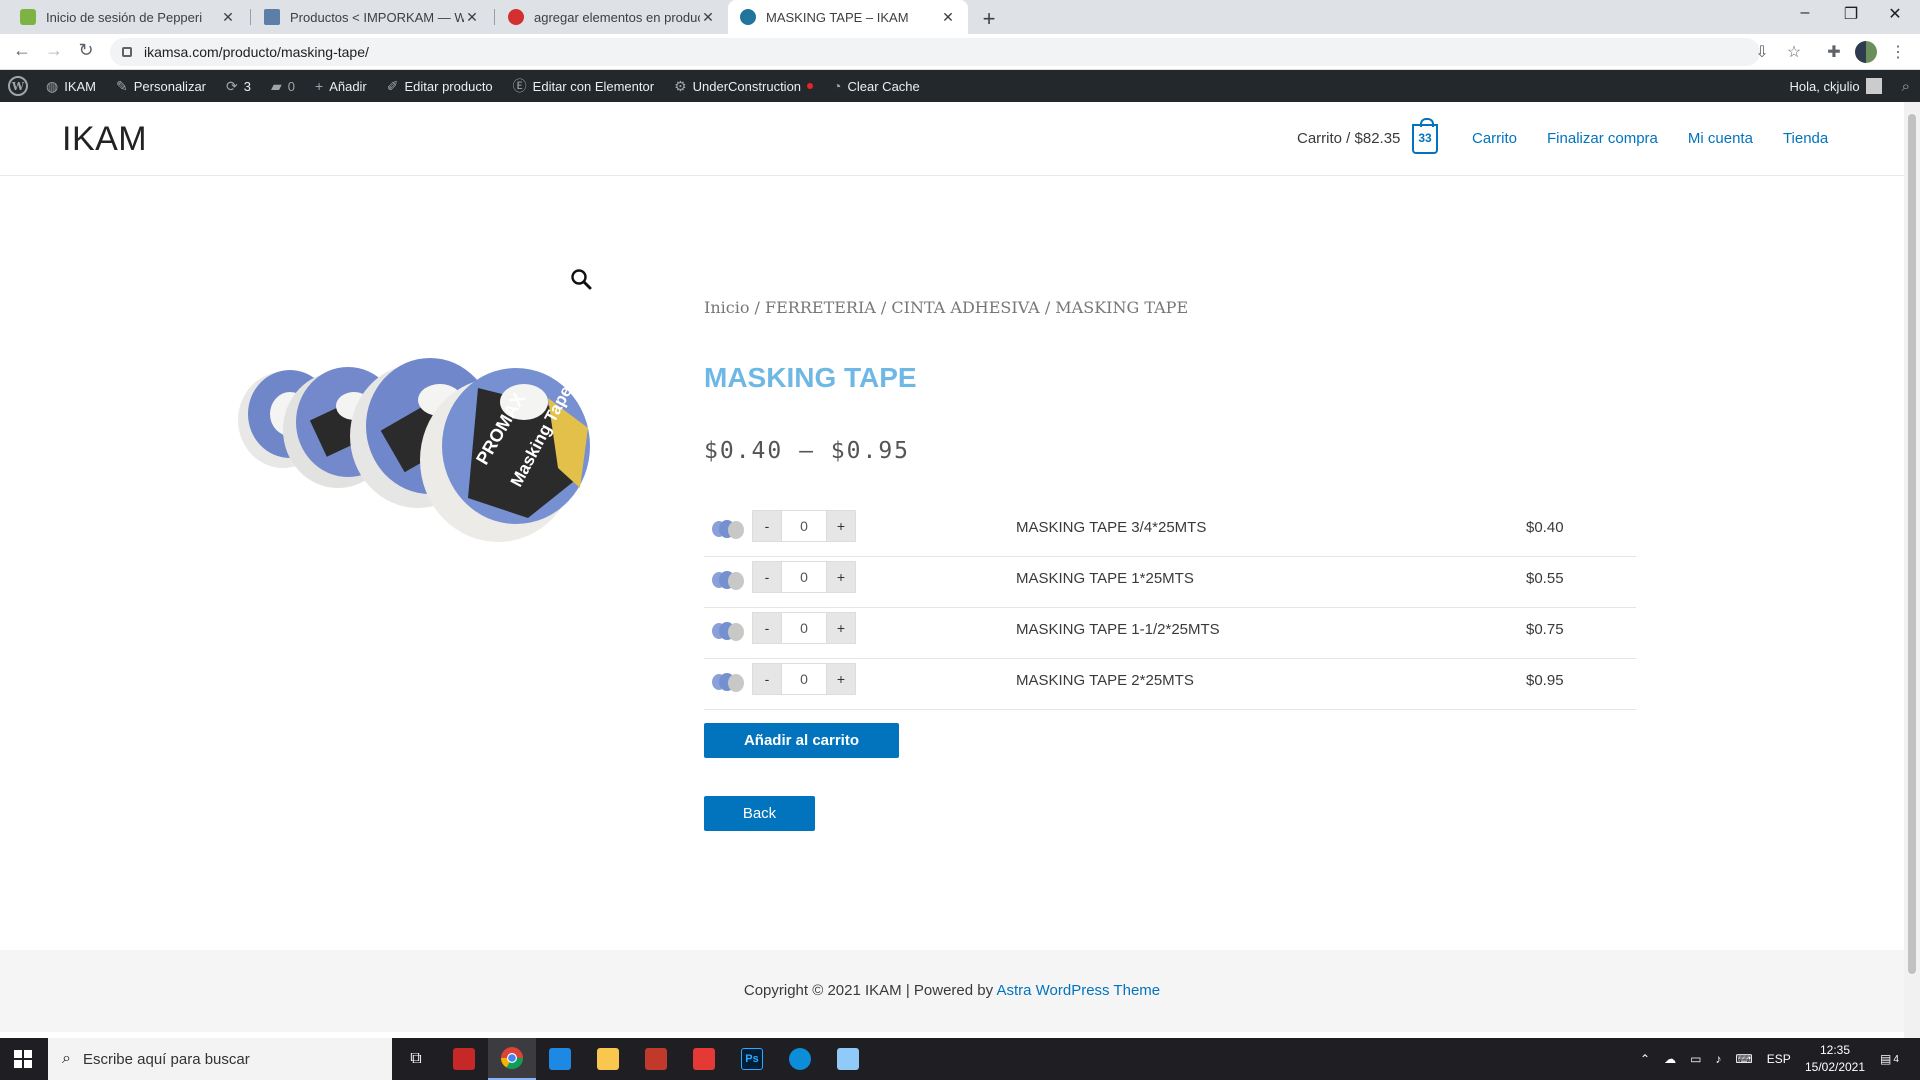  I want to click on notification-center: ▤ 4, so click(1889, 1059).